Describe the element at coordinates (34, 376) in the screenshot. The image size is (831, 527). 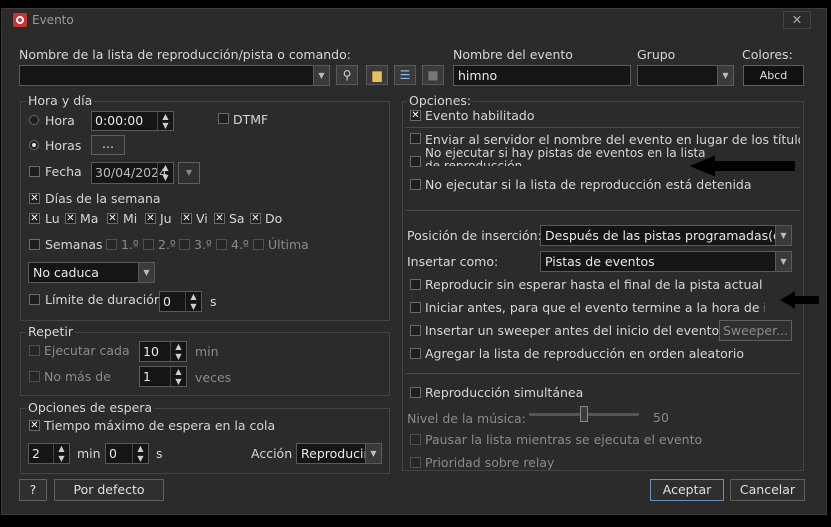
I see `max-checkbox` at that location.